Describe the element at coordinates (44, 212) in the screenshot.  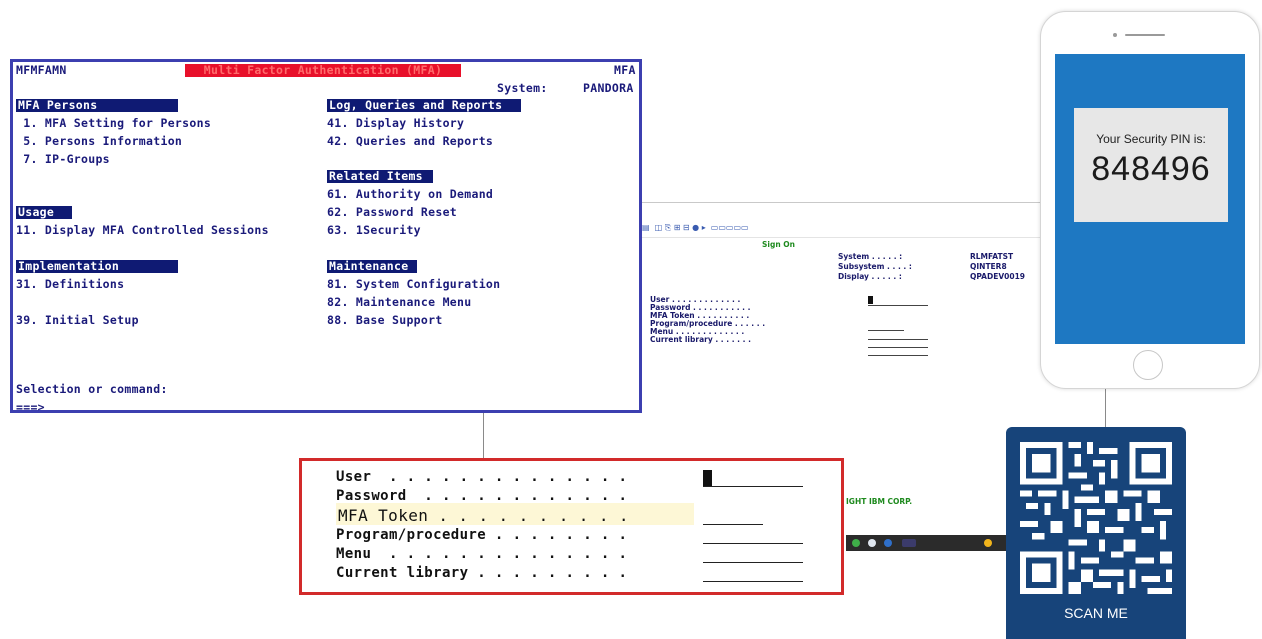
I see `section-usage: Usage` at that location.